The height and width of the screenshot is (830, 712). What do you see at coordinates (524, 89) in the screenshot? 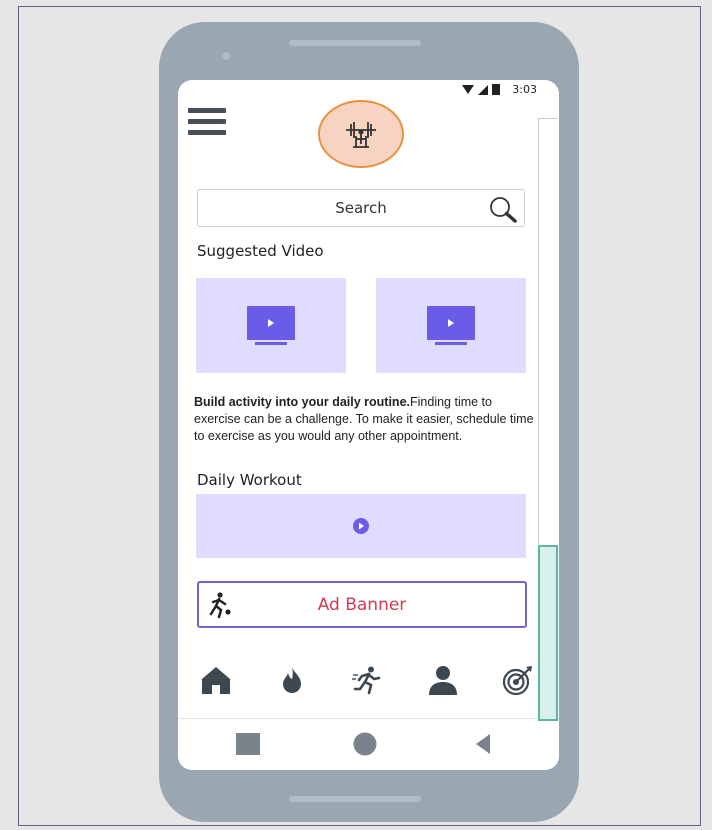
I see `status-time: 3:03` at bounding box center [524, 89].